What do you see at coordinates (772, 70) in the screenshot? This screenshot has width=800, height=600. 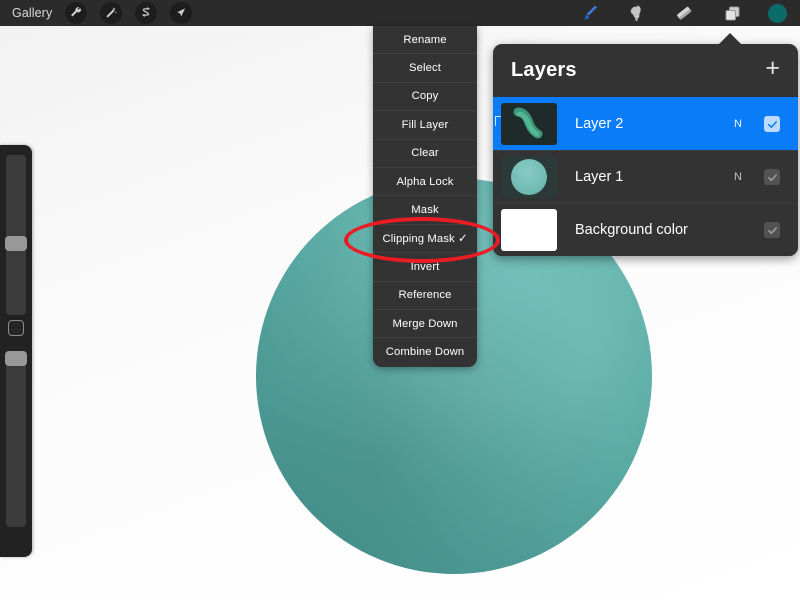 I see `add-layer-button: +` at bounding box center [772, 70].